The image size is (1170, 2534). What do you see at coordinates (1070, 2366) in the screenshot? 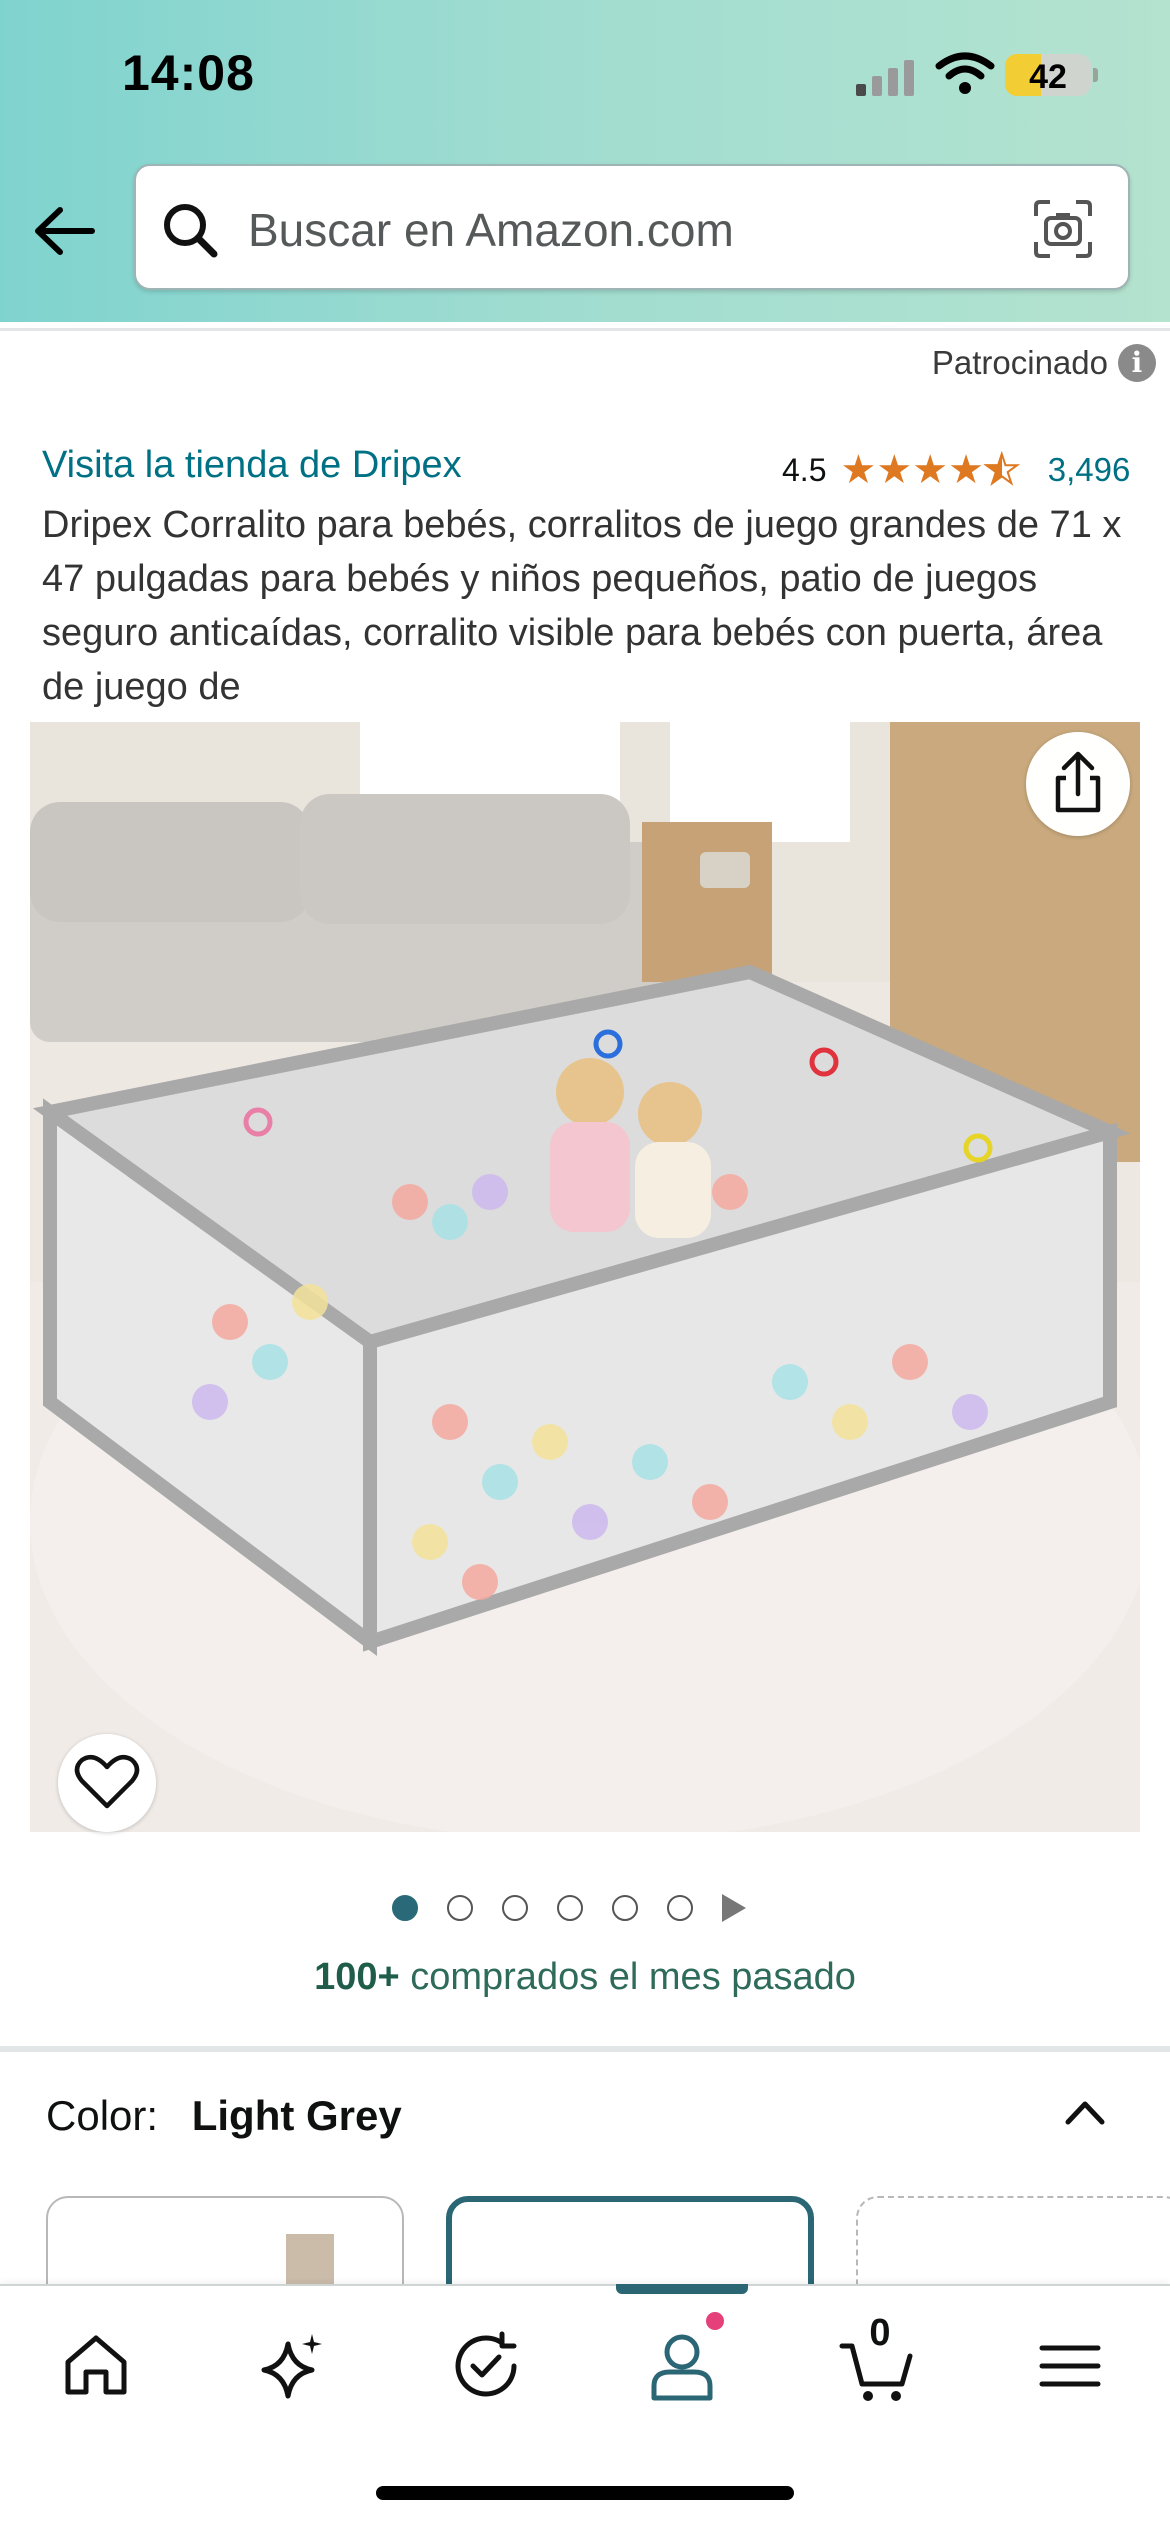
I see `menu-icon` at bounding box center [1070, 2366].